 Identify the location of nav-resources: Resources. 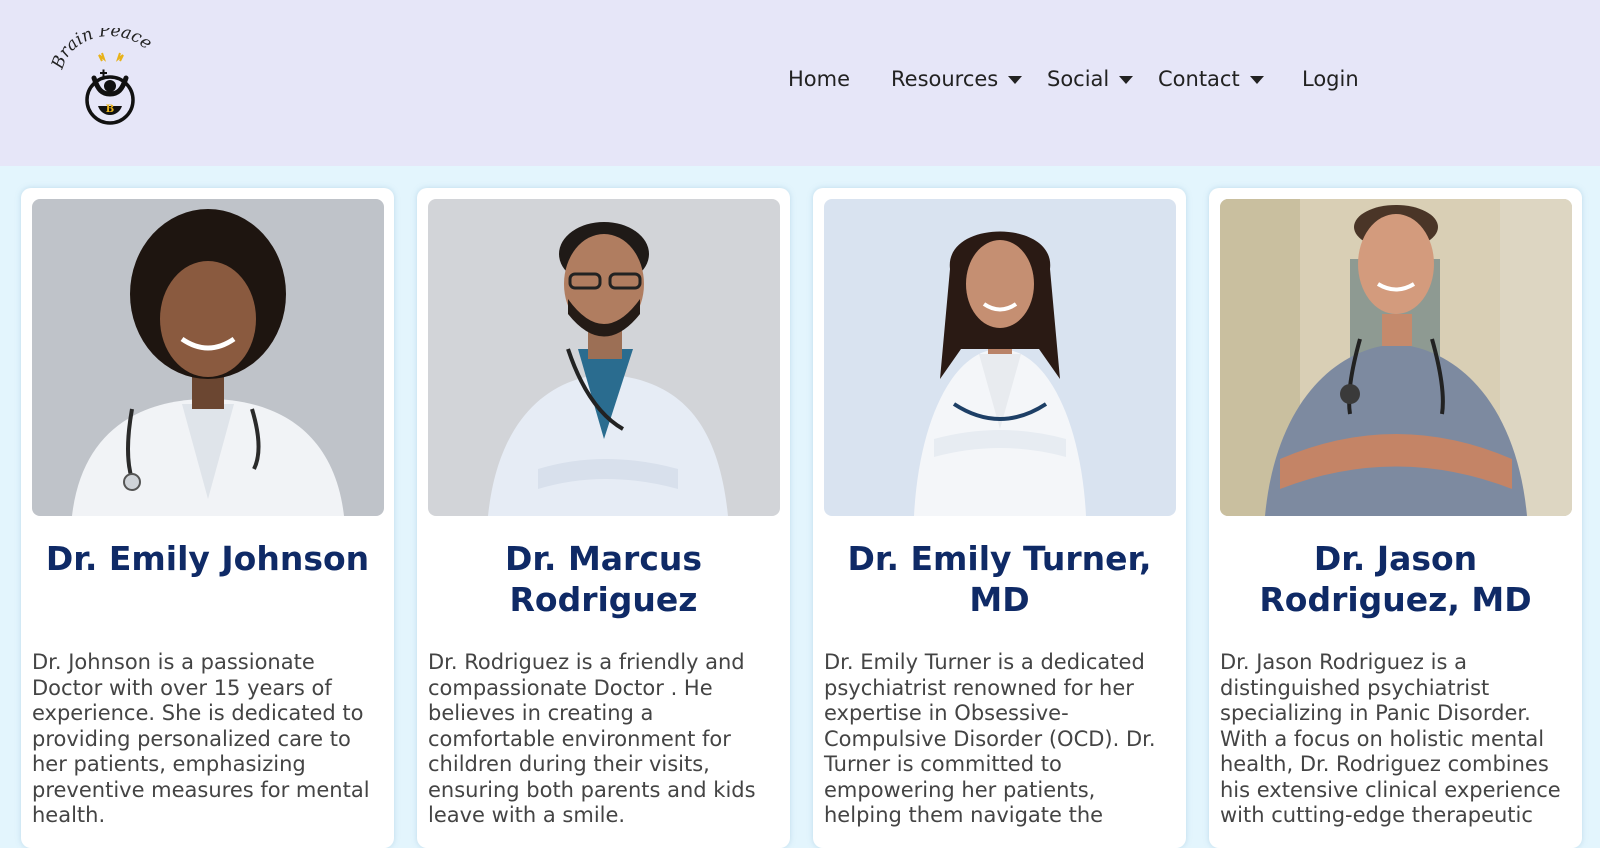
(957, 79).